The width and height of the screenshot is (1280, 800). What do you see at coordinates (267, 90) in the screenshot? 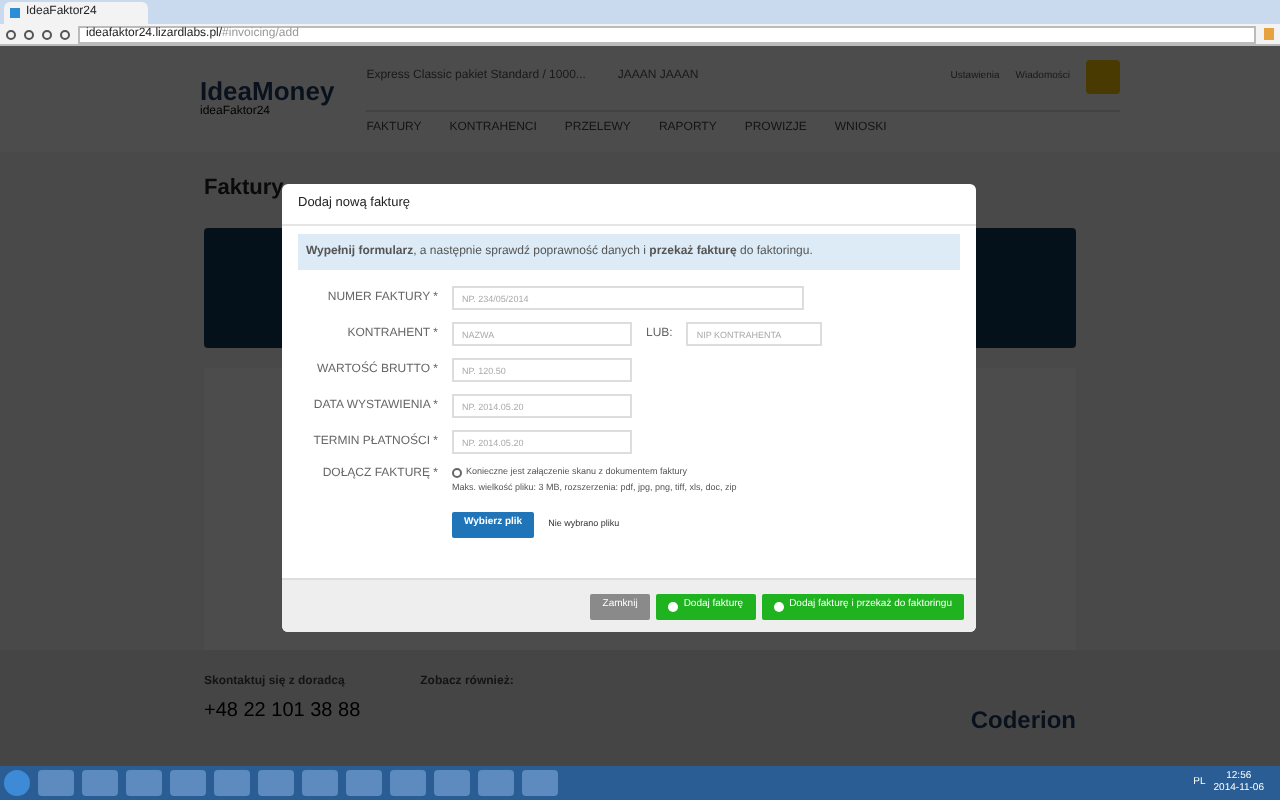
I see `logo-text: IdeaMoney` at bounding box center [267, 90].